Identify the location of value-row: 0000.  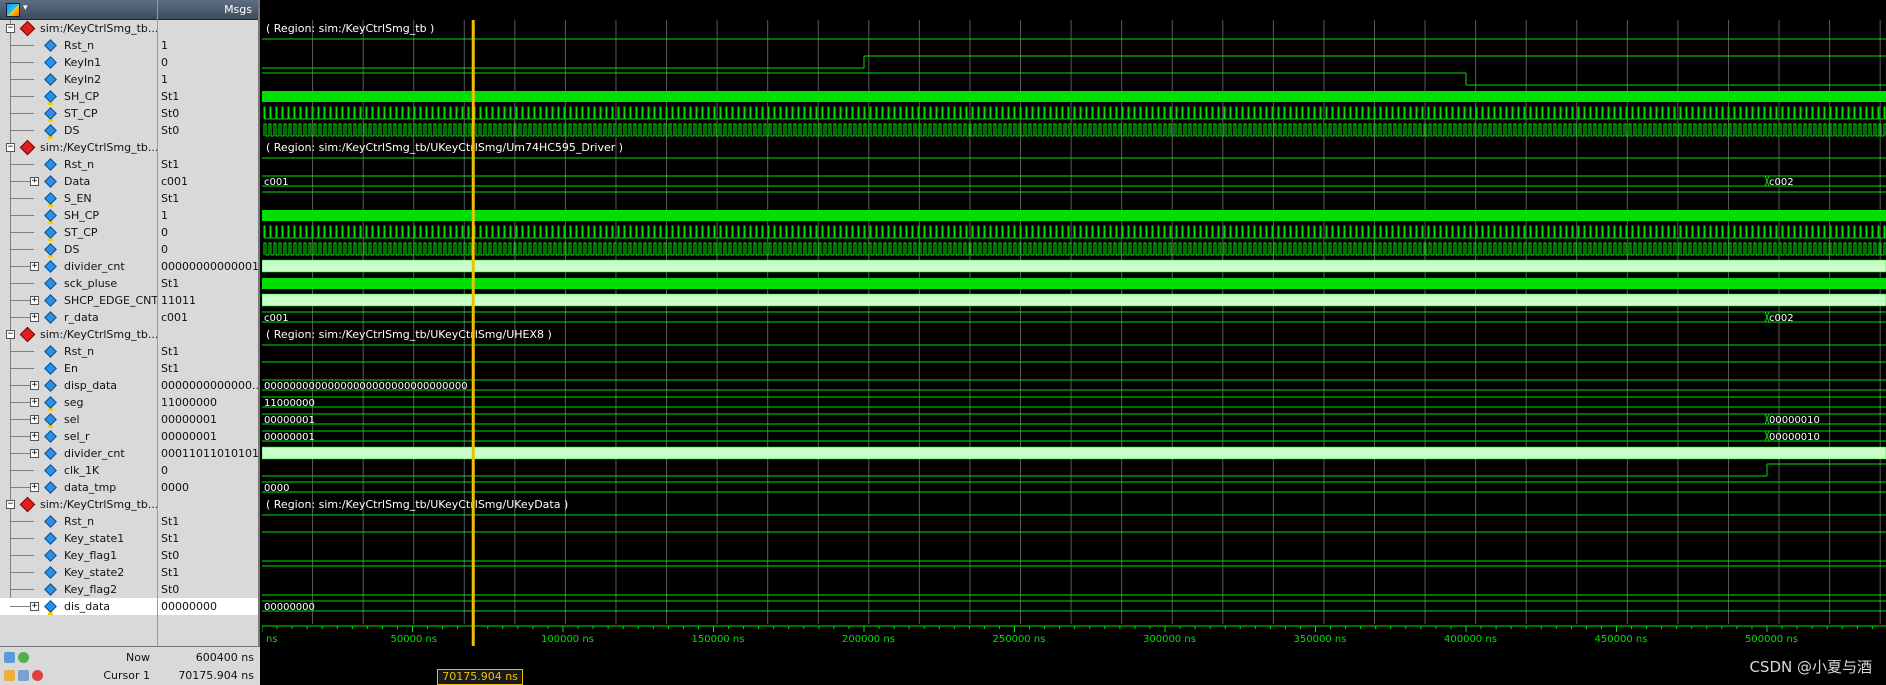
(208, 487).